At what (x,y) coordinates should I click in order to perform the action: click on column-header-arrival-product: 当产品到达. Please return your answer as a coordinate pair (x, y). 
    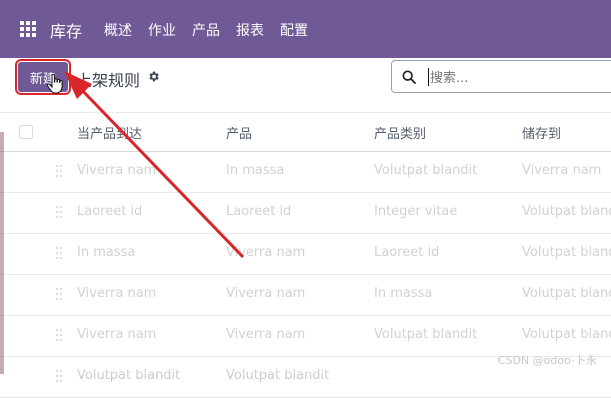
    Looking at the image, I should click on (109, 132).